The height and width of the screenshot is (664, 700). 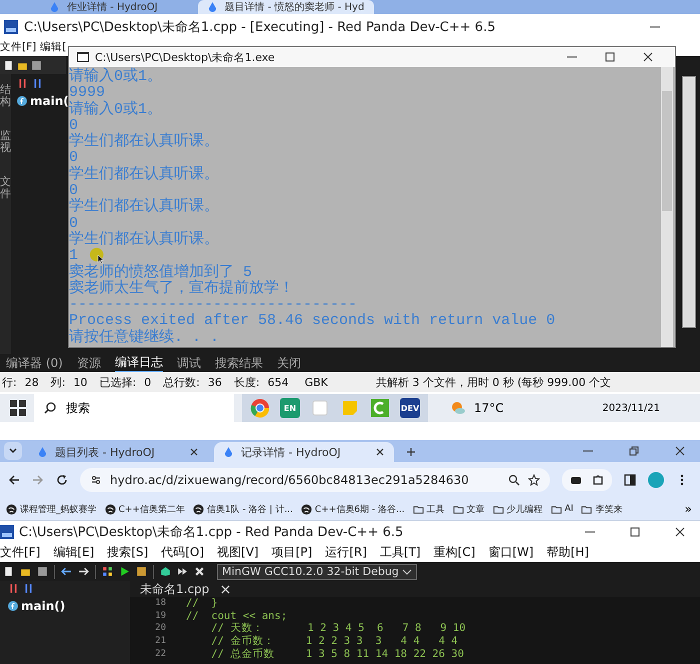 I want to click on console-line: Process exited after 58.46 seconds with return value 0, so click(x=312, y=321).